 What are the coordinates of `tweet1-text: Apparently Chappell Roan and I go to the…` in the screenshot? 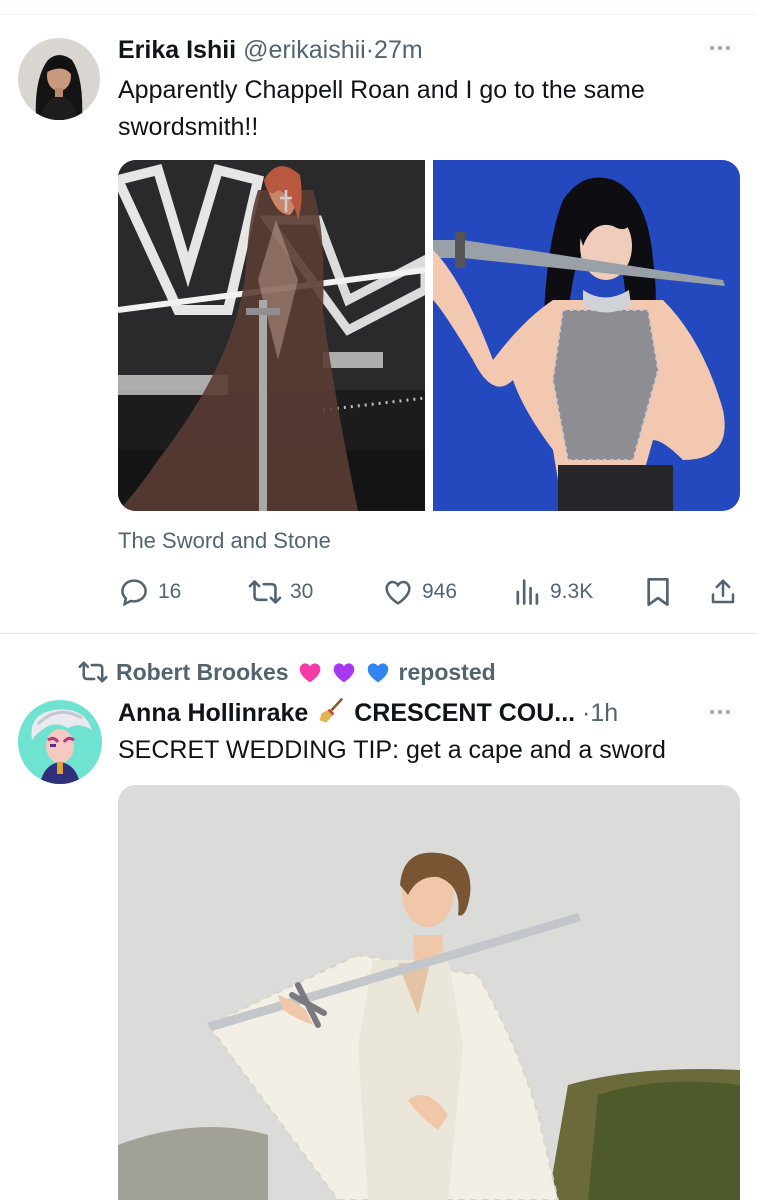 It's located at (428, 109).